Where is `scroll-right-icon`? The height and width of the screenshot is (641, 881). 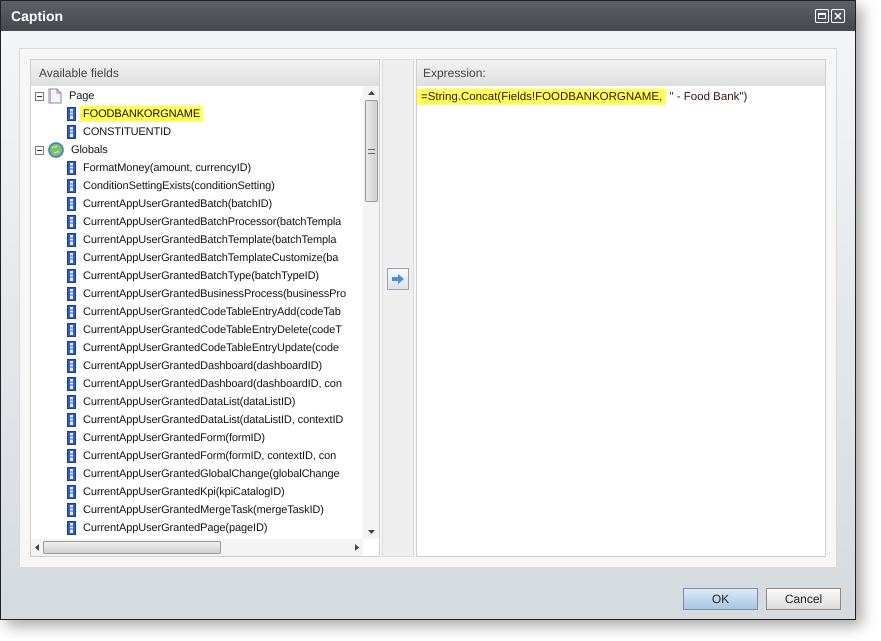 scroll-right-icon is located at coordinates (357, 547).